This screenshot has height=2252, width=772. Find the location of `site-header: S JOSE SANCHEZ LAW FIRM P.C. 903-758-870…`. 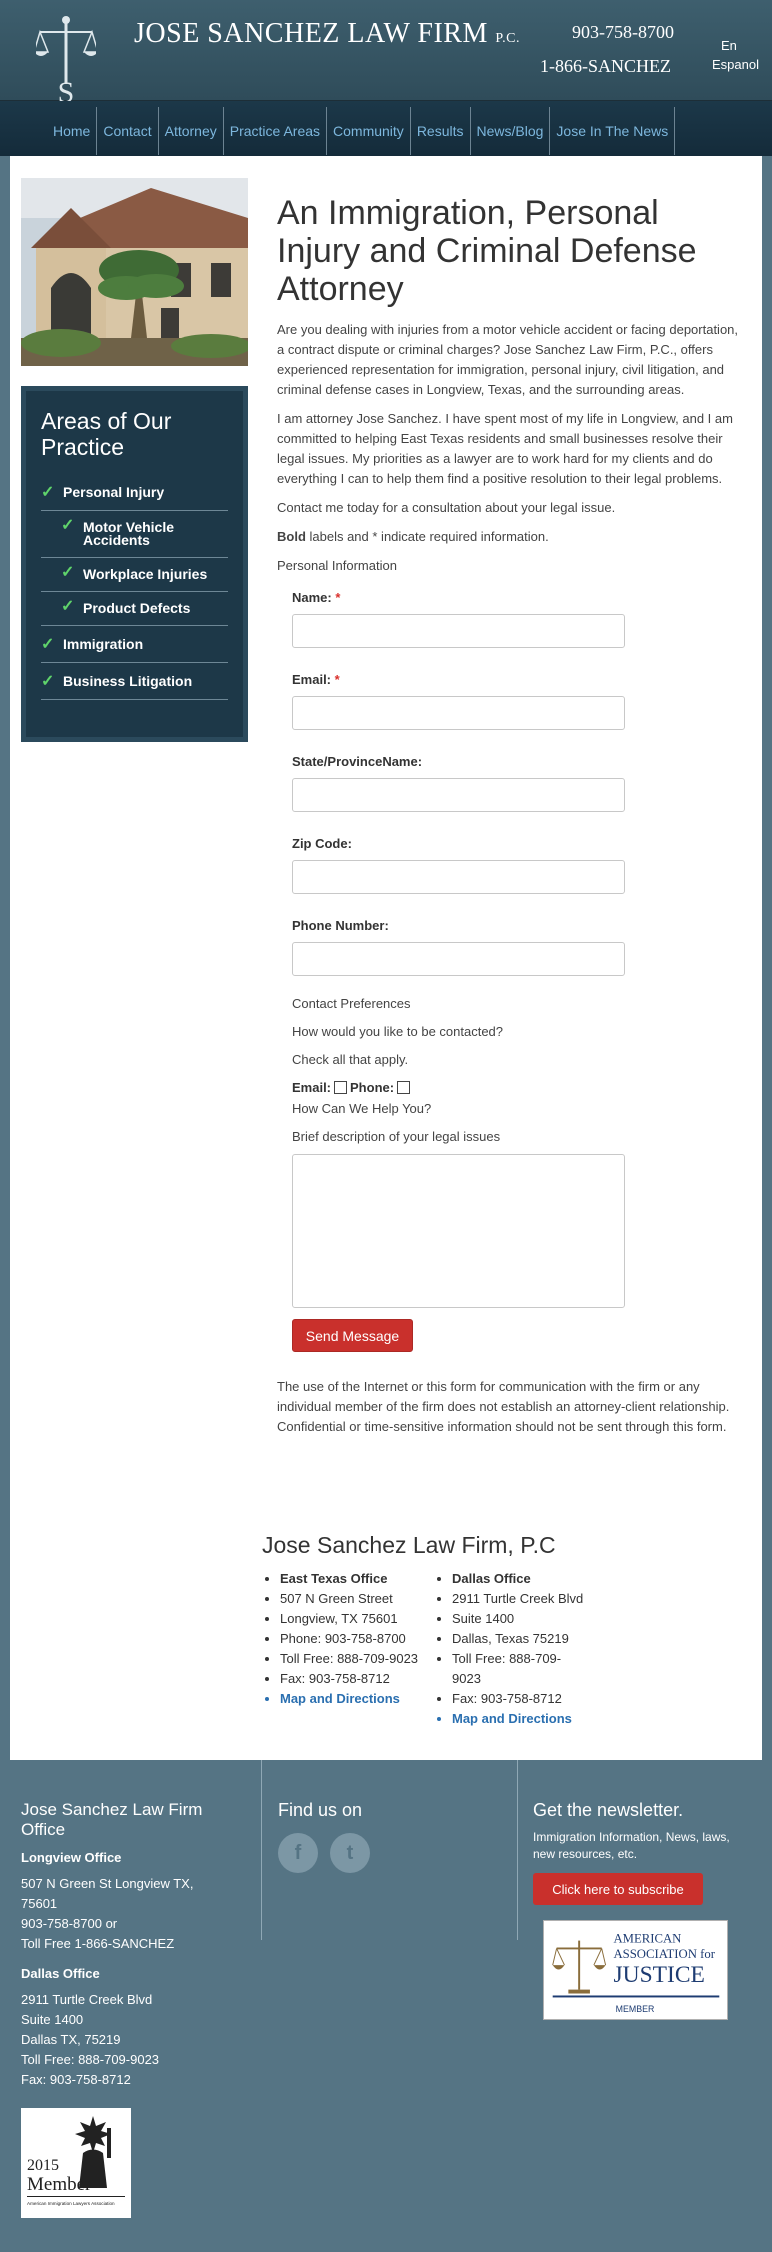

site-header: S JOSE SANCHEZ LAW FIRM P.C. 903-758-870… is located at coordinates (386, 53).